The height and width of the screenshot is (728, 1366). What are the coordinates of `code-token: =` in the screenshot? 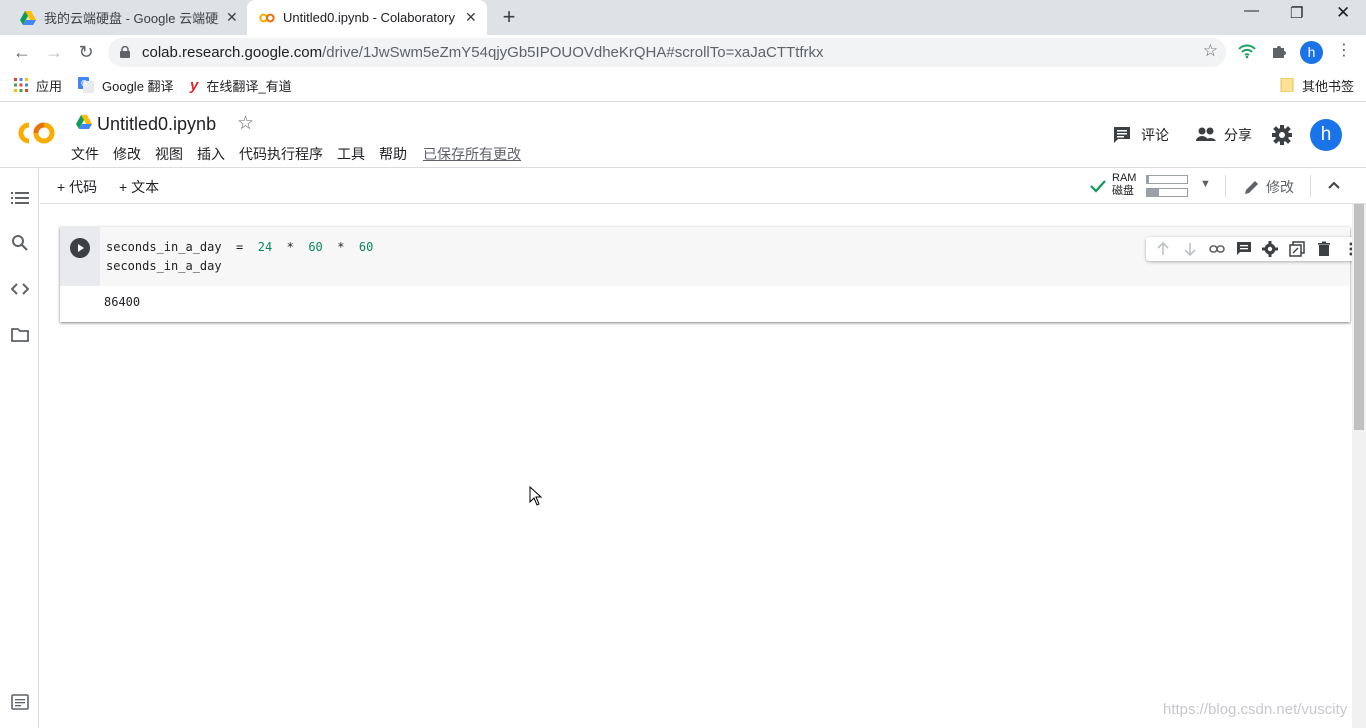 It's located at (240, 247).